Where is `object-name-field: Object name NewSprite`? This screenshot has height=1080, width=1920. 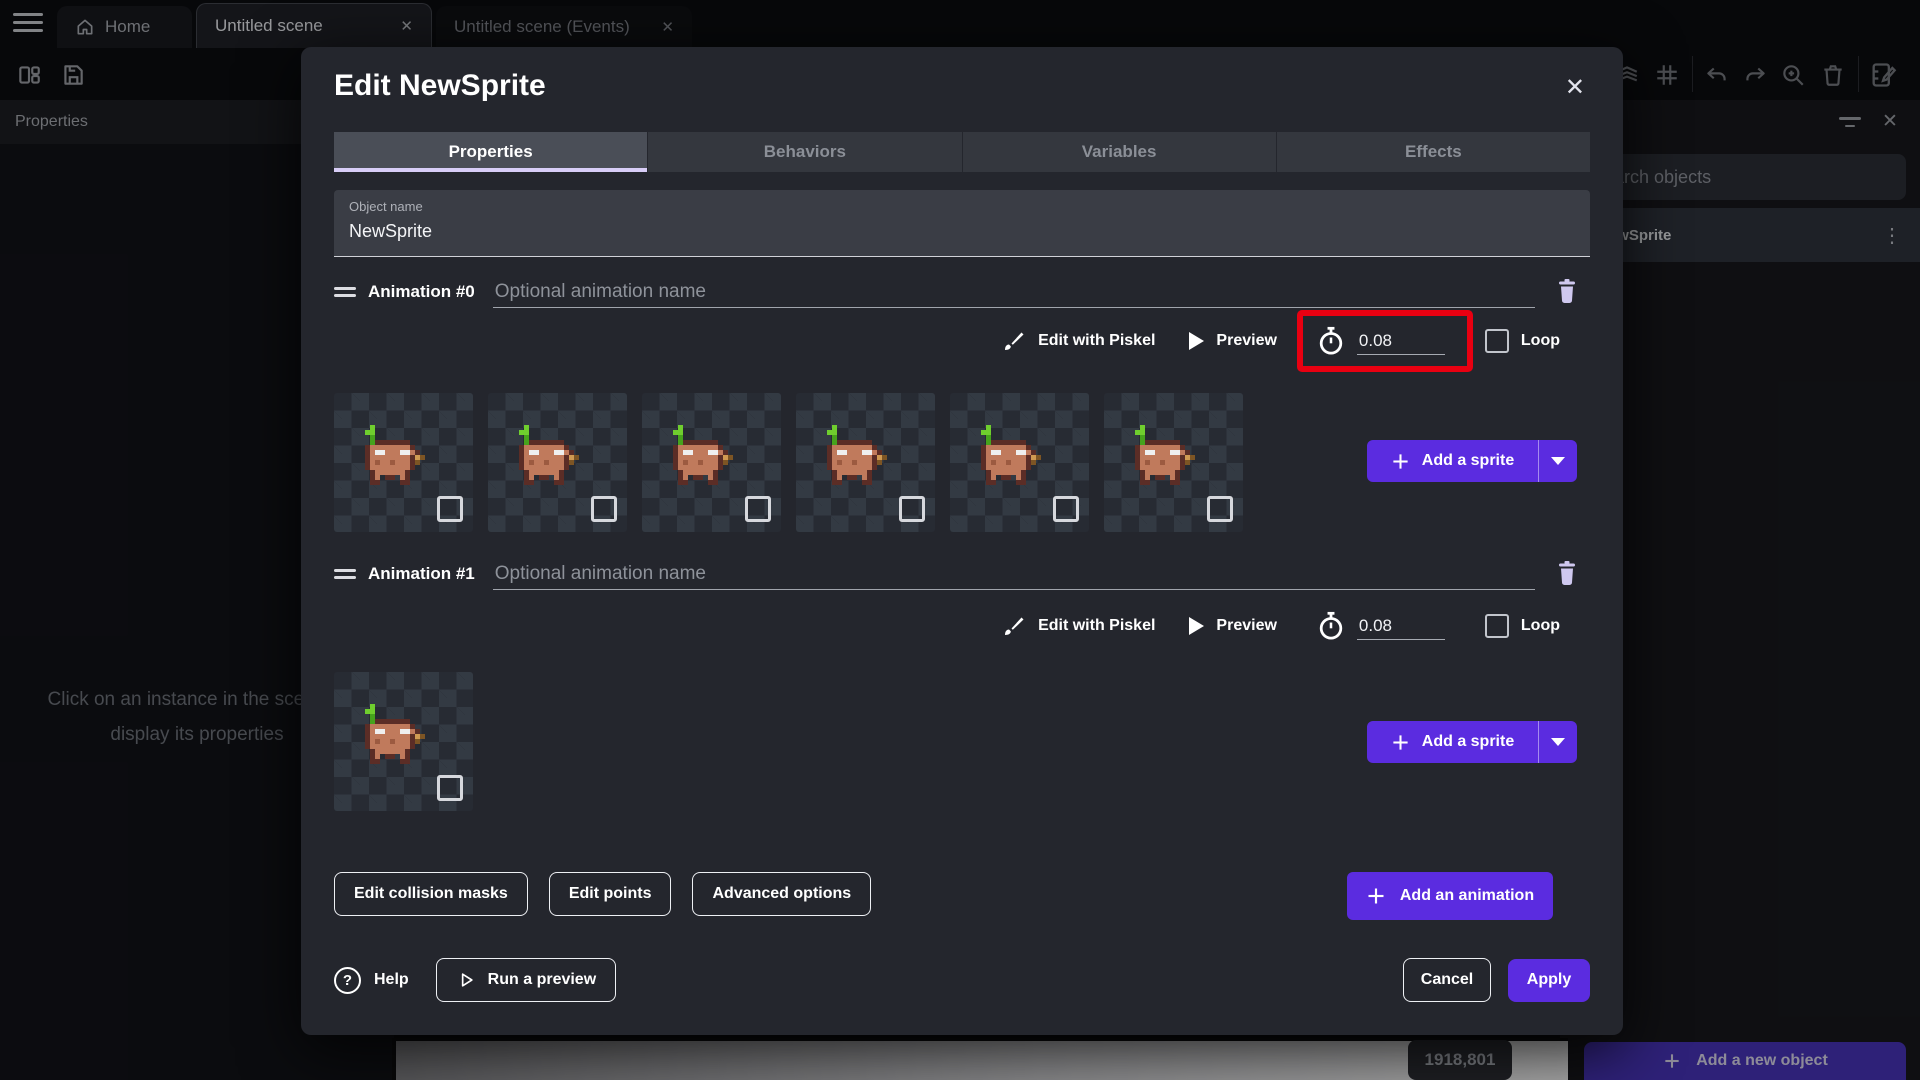 object-name-field: Object name NewSprite is located at coordinates (962, 223).